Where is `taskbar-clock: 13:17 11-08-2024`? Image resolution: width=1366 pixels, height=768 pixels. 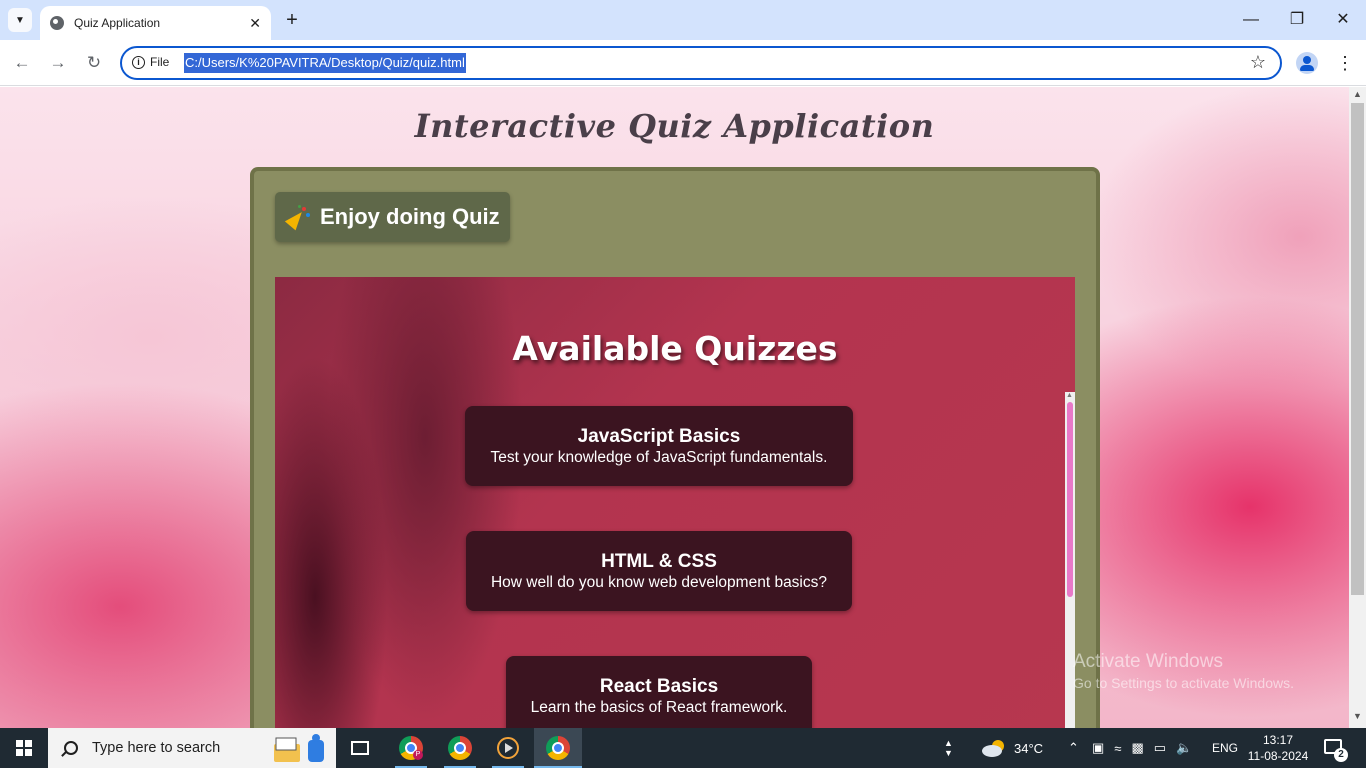
taskbar-clock: 13:17 11-08-2024 is located at coordinates (1278, 748).